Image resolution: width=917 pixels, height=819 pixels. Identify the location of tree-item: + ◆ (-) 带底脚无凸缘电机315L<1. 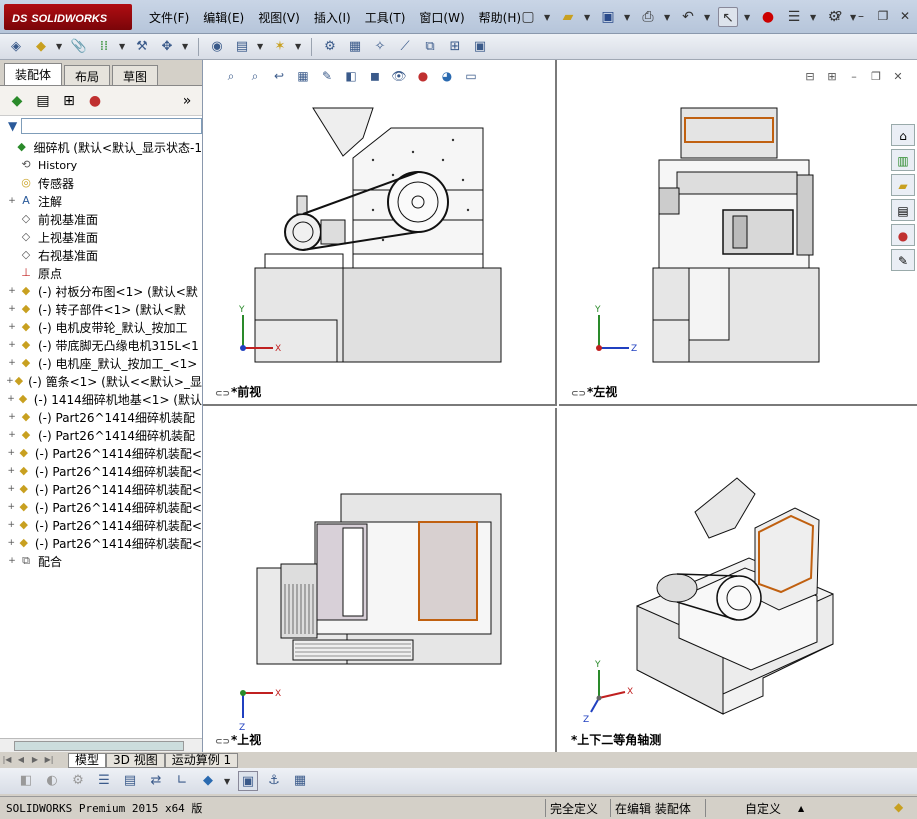
(101, 345).